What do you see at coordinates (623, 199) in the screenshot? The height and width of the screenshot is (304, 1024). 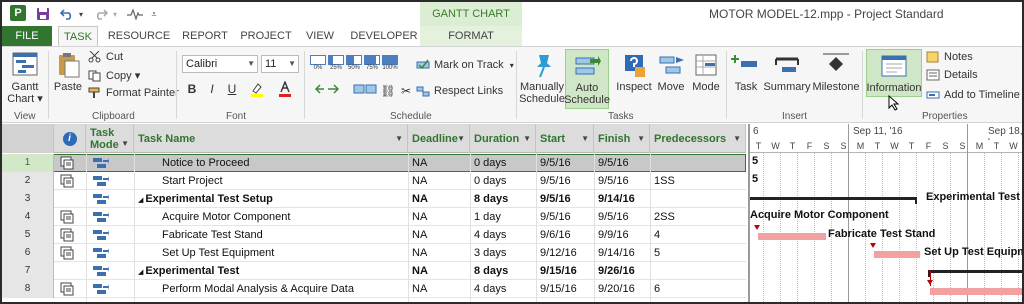 I see `finish-cell: 9/14/16` at bounding box center [623, 199].